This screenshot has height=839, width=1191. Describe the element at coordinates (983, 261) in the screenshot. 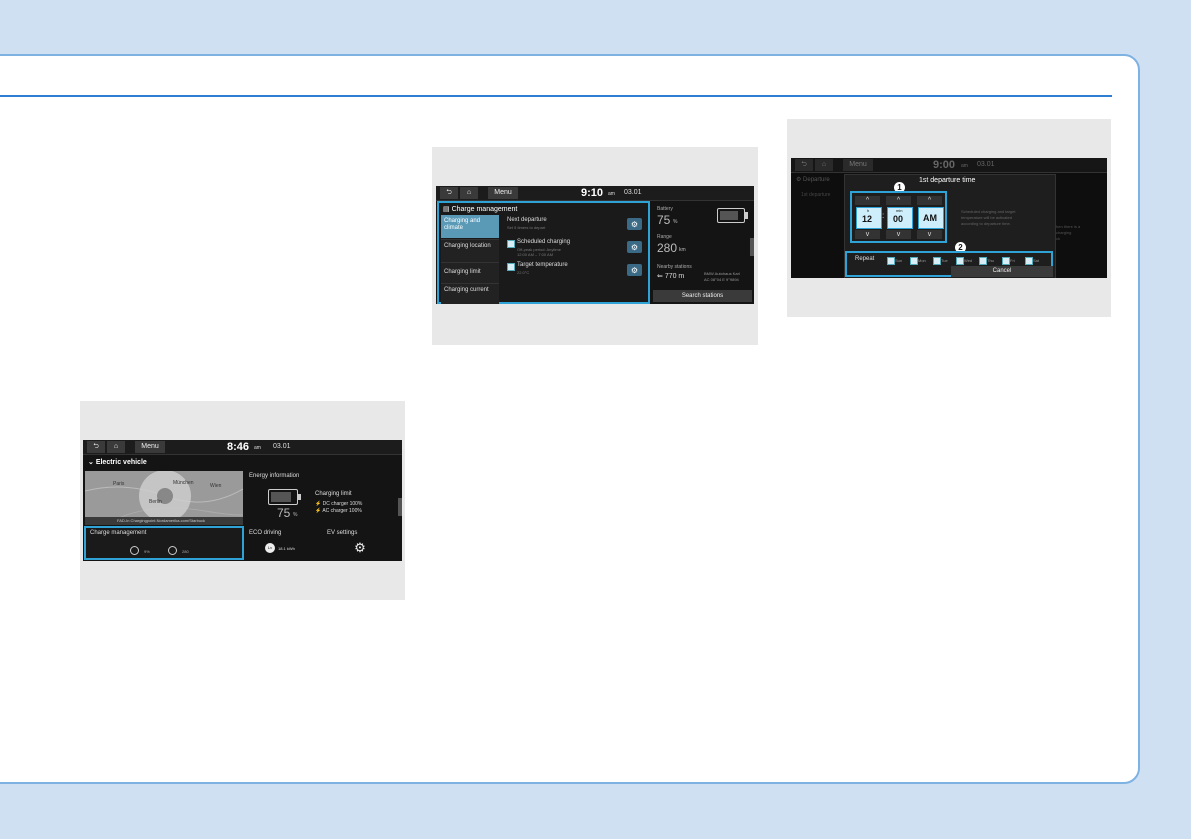

I see `day-checkbox-thu` at that location.